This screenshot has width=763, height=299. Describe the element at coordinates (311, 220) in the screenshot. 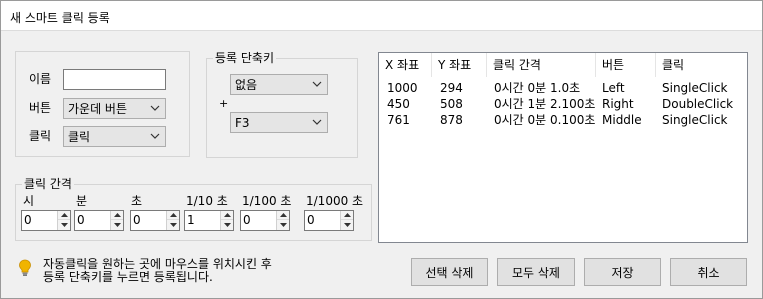

I see `thousandths-value: 0` at that location.